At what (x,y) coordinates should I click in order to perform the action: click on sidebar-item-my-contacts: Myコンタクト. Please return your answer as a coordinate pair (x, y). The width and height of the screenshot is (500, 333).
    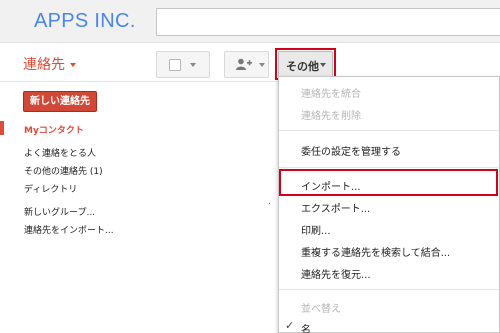
    Looking at the image, I should click on (54, 129).